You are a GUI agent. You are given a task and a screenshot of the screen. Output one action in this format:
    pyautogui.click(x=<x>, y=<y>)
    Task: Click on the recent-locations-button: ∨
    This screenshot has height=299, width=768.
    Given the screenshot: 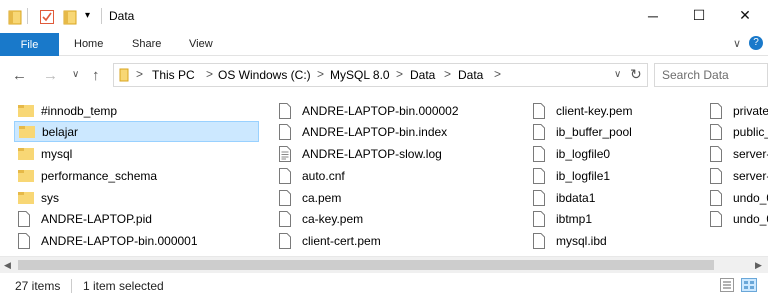 What is the action you would take?
    pyautogui.click(x=75, y=74)
    